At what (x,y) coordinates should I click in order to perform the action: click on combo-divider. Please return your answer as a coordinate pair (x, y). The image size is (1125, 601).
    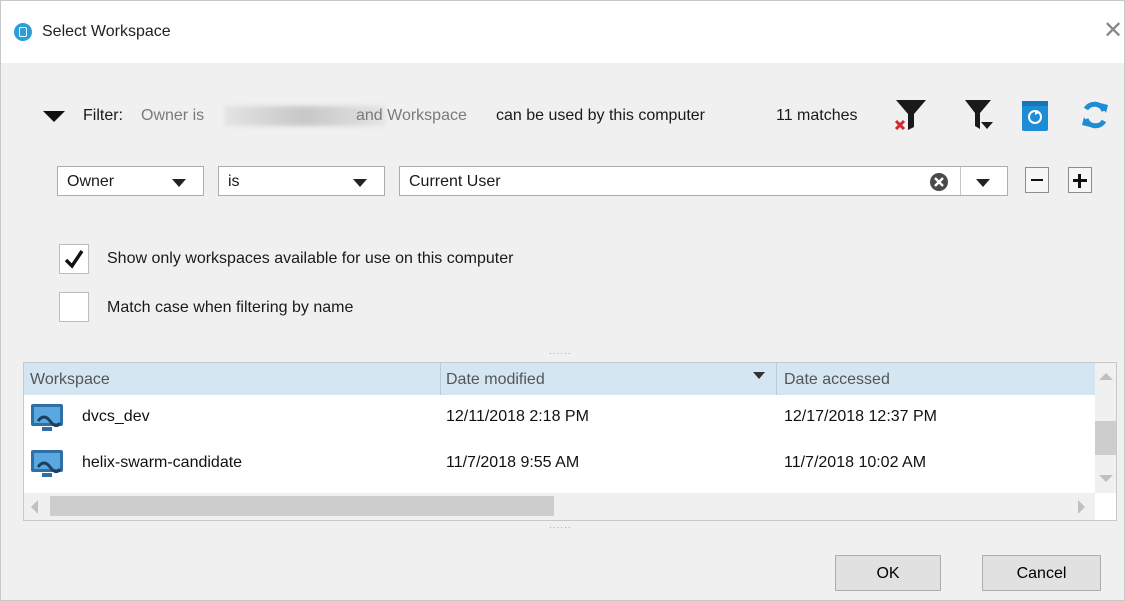
    Looking at the image, I should click on (960, 181).